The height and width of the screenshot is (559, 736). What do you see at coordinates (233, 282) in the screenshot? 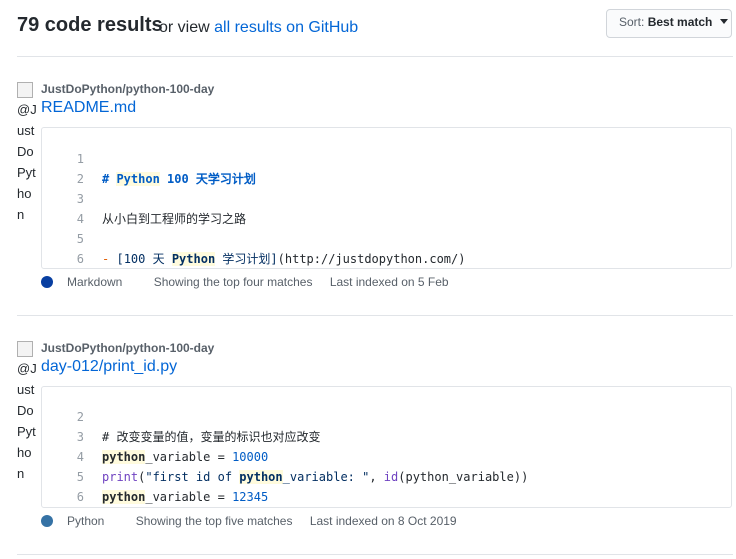
I see `matches-info: Showing the top four matches` at bounding box center [233, 282].